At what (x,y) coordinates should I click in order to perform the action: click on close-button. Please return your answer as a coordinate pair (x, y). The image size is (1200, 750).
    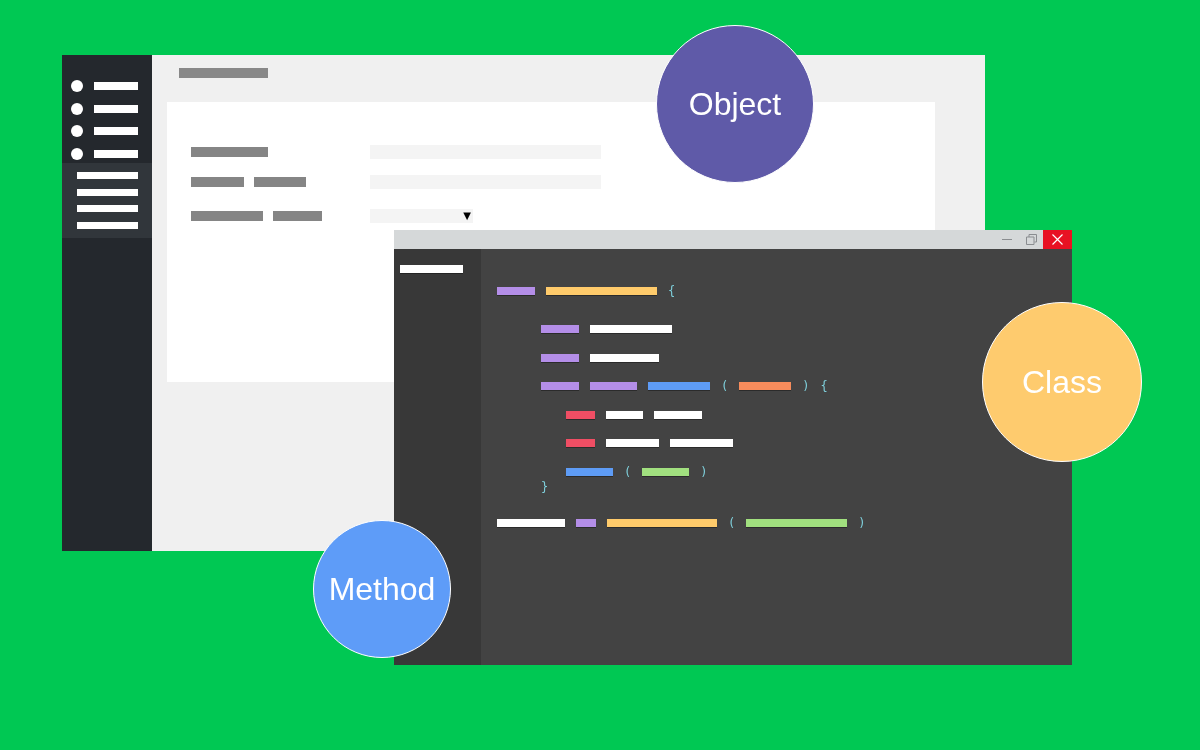
    Looking at the image, I should click on (1057, 239).